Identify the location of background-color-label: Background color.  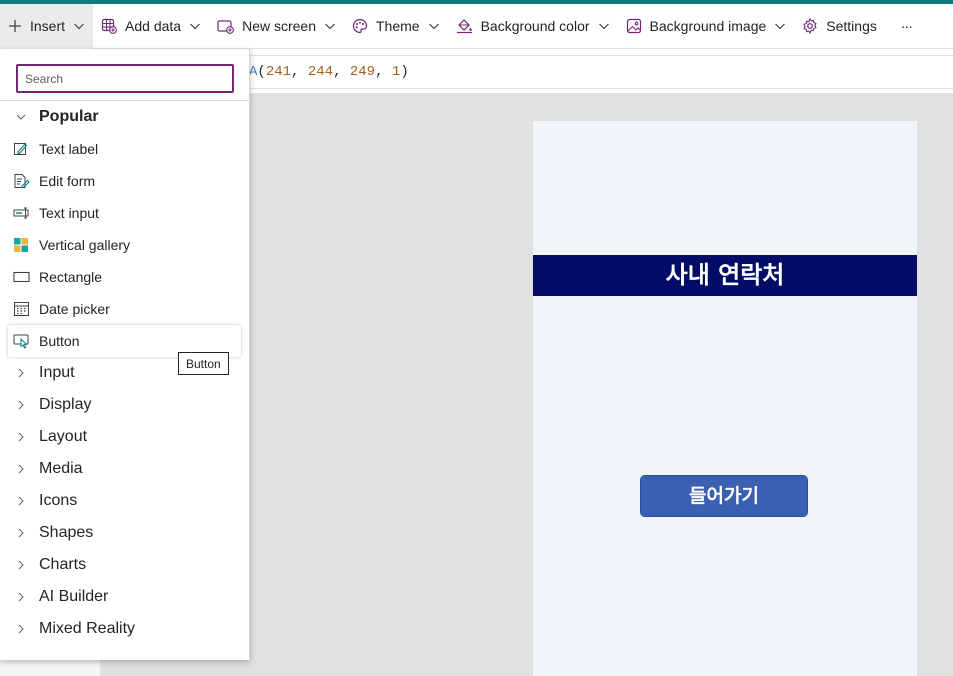
(535, 26).